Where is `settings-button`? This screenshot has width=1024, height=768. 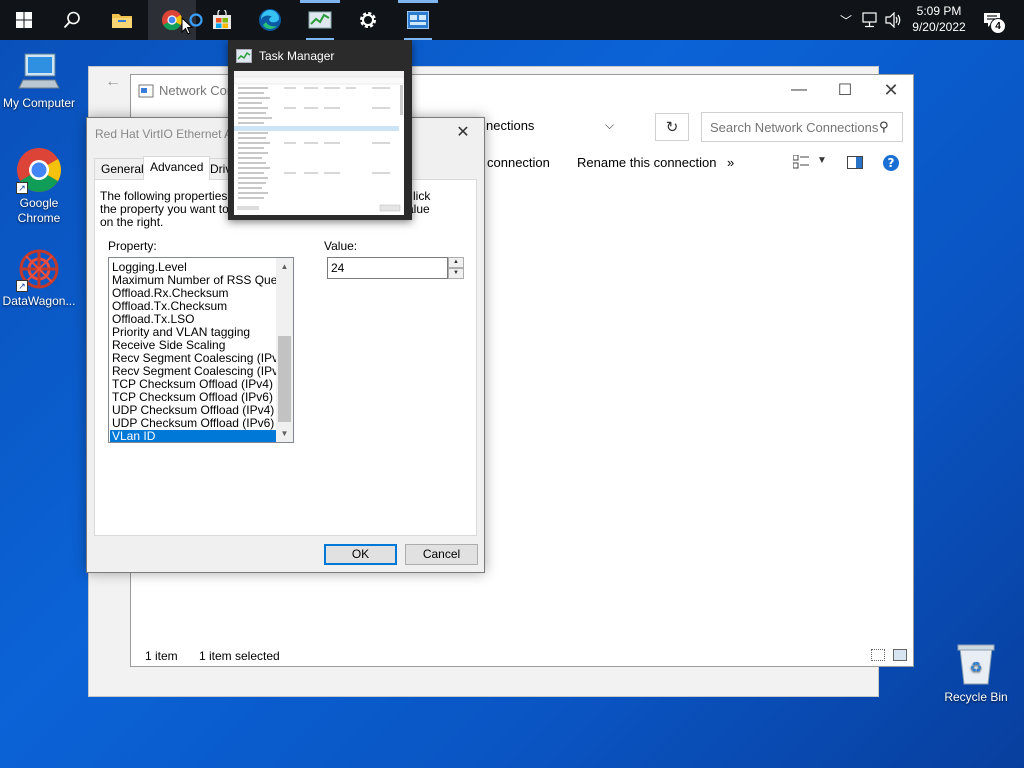
settings-button is located at coordinates (368, 20).